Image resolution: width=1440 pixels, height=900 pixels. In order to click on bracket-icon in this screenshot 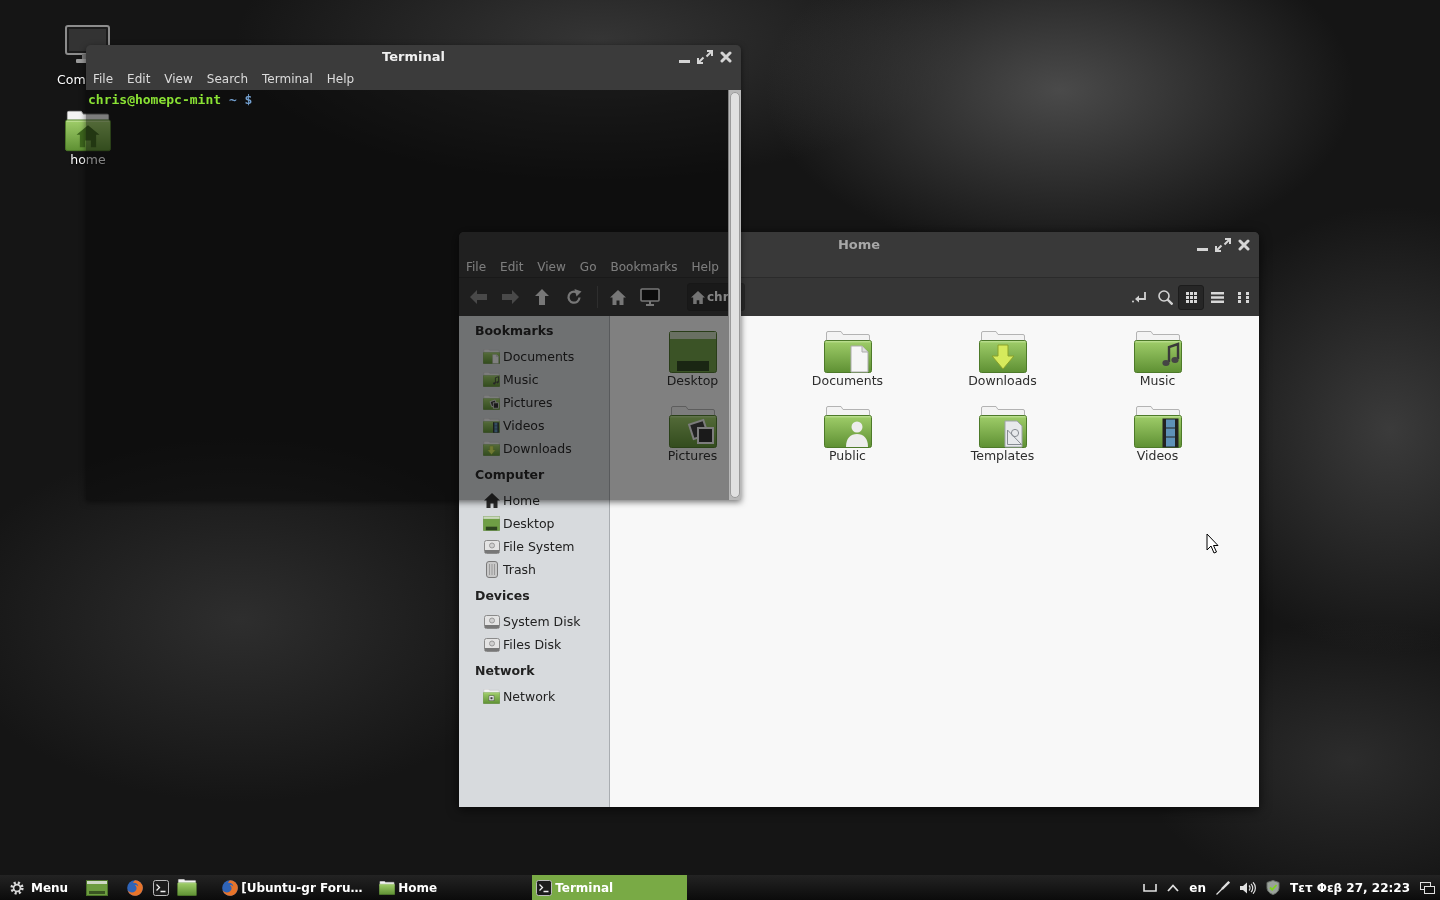, I will do `click(1150, 887)`.